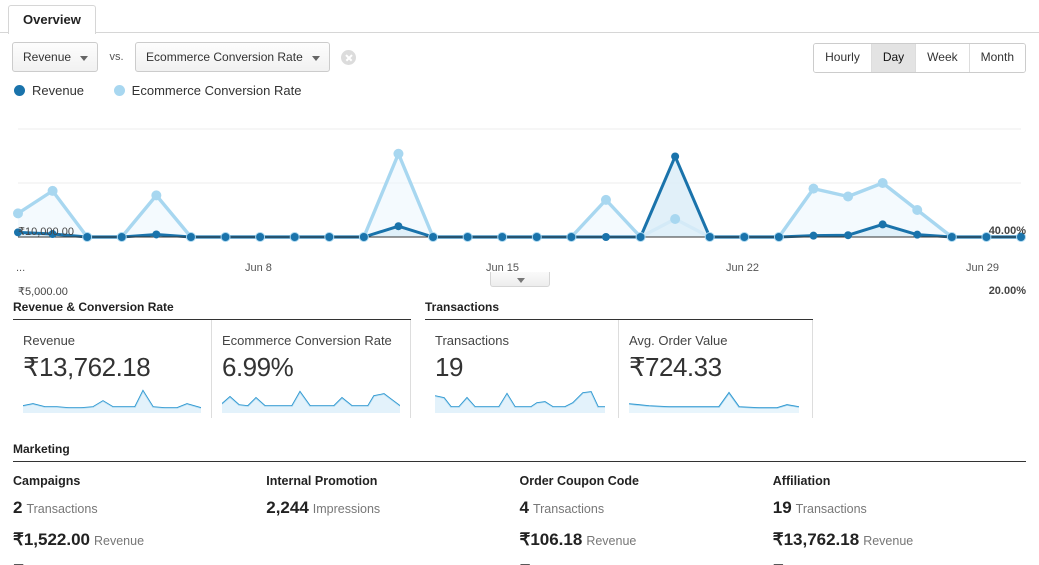 This screenshot has width=1039, height=565. What do you see at coordinates (782, 507) in the screenshot?
I see `marketing-metric-value: 19` at bounding box center [782, 507].